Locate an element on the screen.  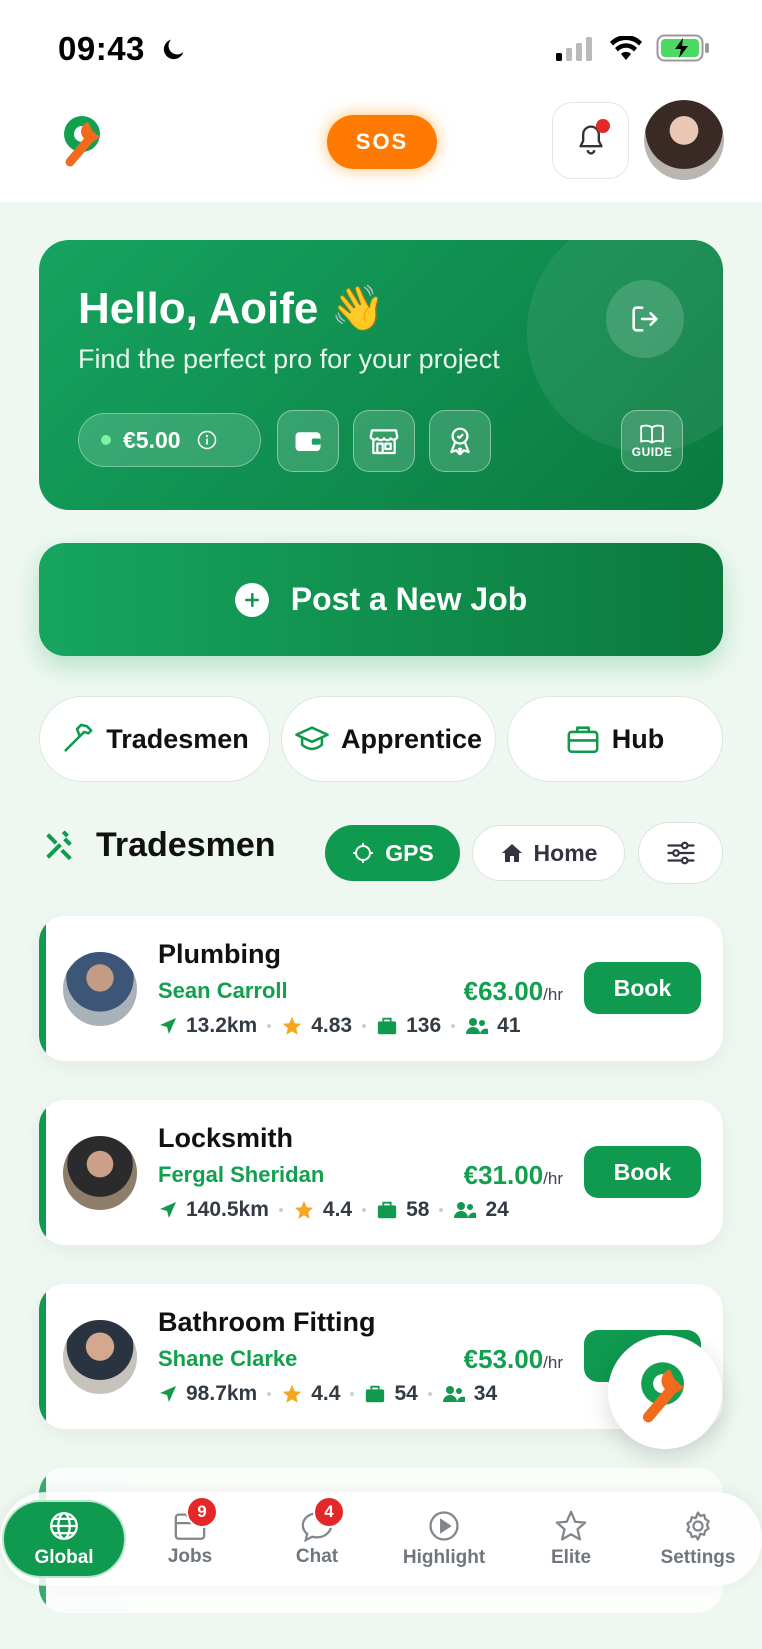
status-time: 09:43 is located at coordinates (101, 48).